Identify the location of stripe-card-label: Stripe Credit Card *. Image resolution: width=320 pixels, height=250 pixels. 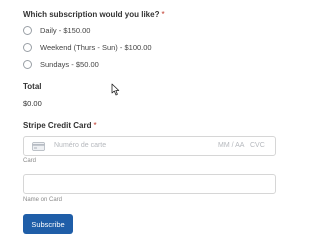
(60, 125).